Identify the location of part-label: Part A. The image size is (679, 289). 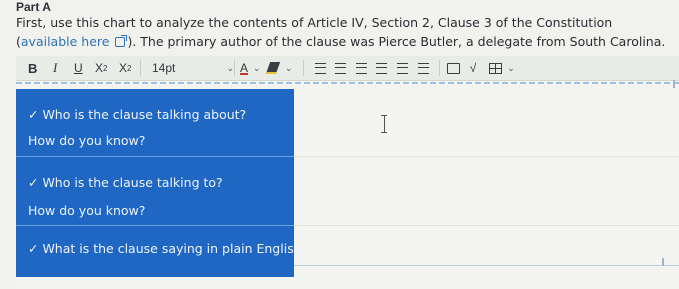
(33, 7).